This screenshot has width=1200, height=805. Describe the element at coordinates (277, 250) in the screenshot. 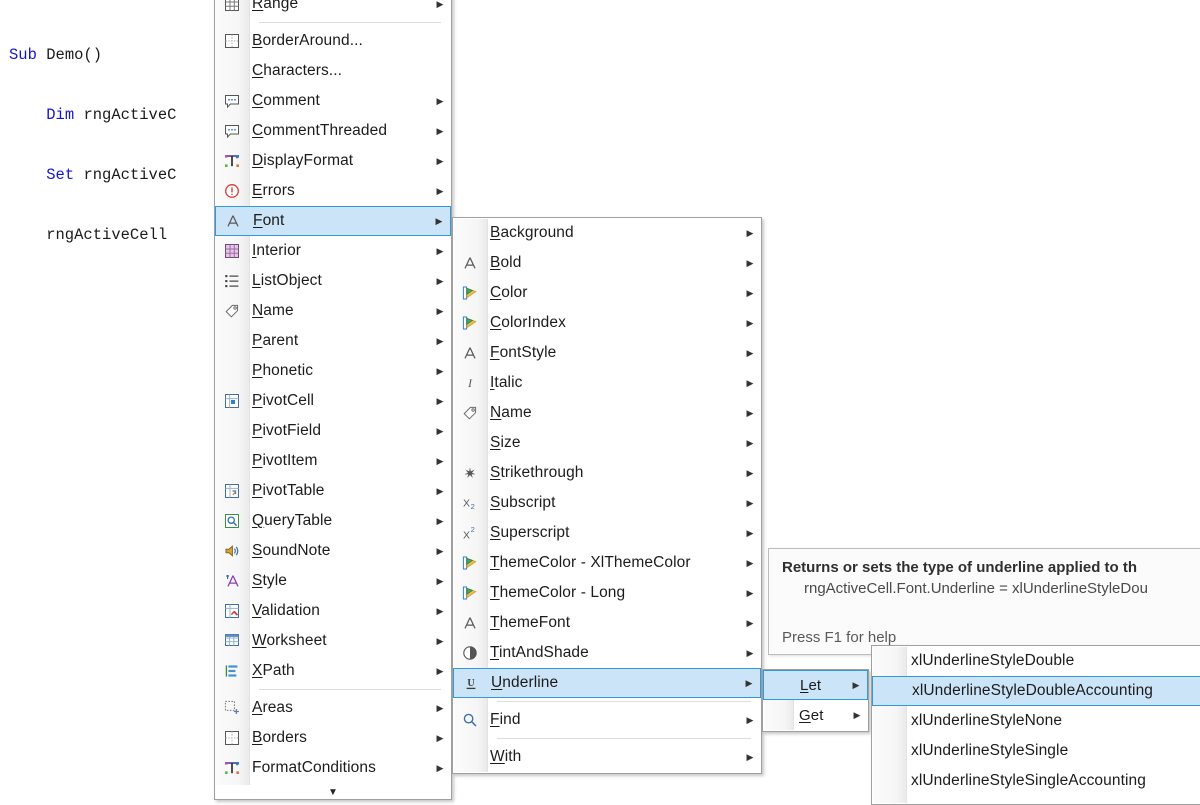

I see `menu-item-label: Interior` at that location.